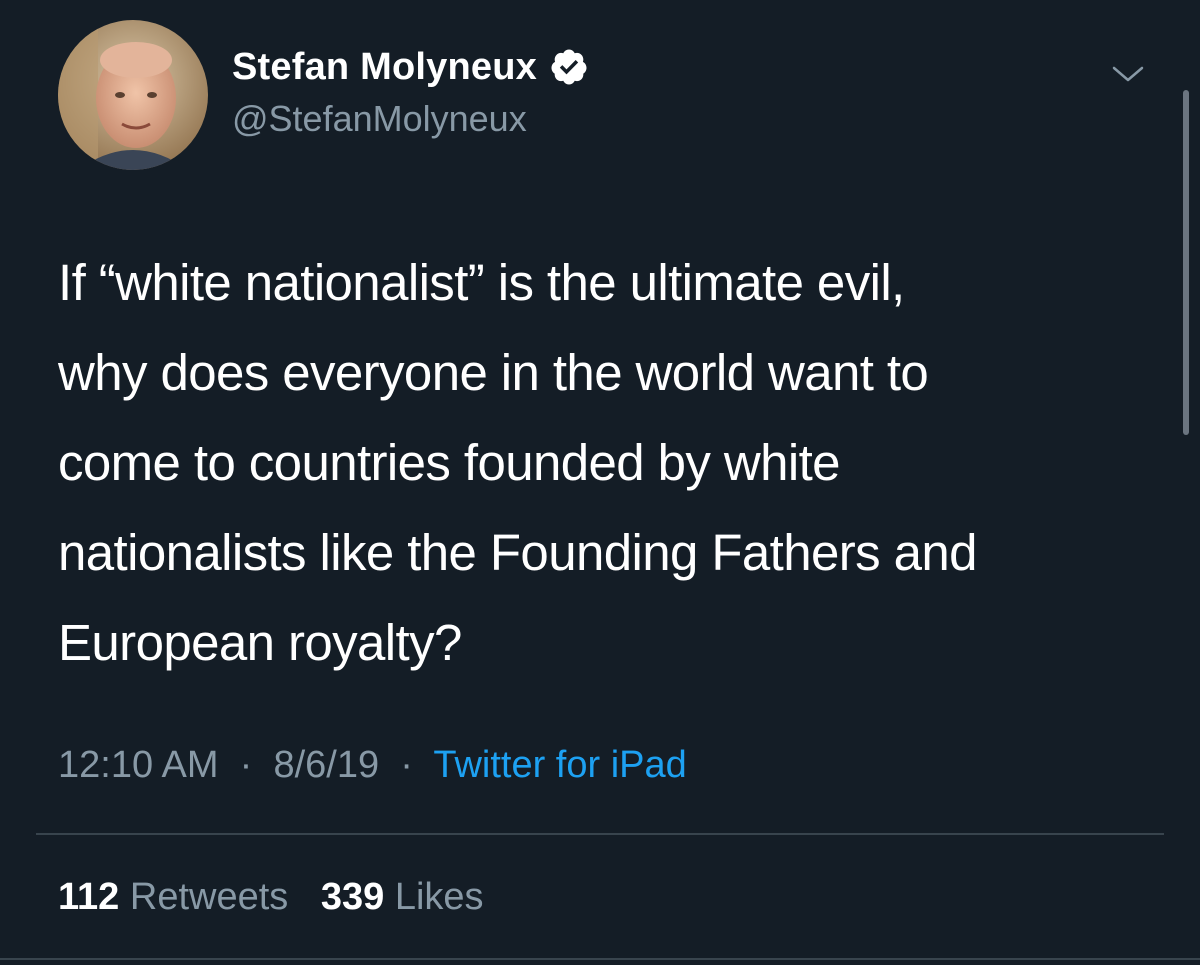 This screenshot has height=965, width=1200. I want to click on tweet-metadata: 12:10 AM · 8/6/19 · Twitter for iPad, so click(372, 765).